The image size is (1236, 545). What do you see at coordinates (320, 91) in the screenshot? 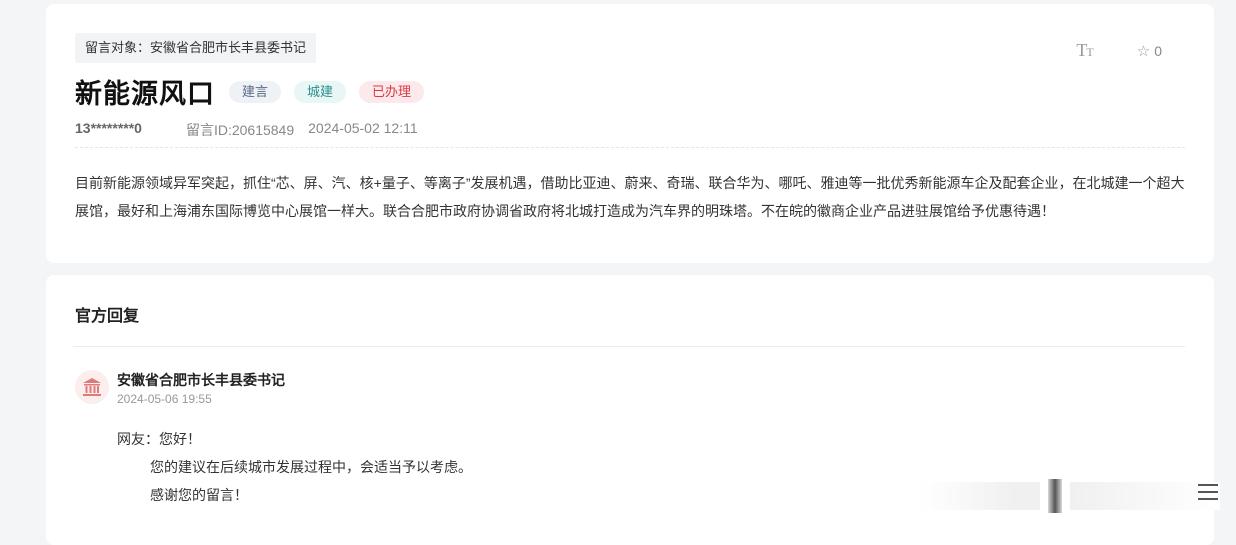
I see `category-badge: 城建` at bounding box center [320, 91].